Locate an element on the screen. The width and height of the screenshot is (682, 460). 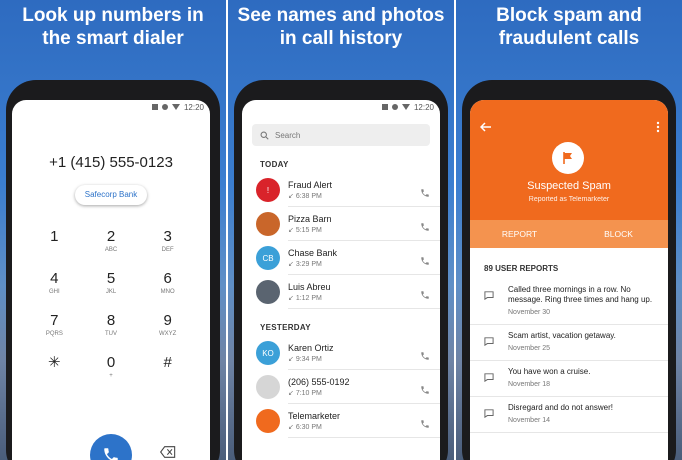
call-info: Karen Ortiz ↙ 9:34 PM is located at coordinates (364, 353).